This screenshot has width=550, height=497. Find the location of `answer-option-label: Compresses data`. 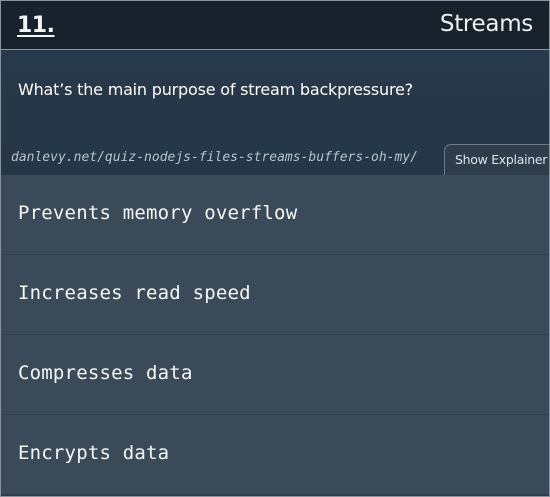

answer-option-label: Compresses data is located at coordinates (105, 373).